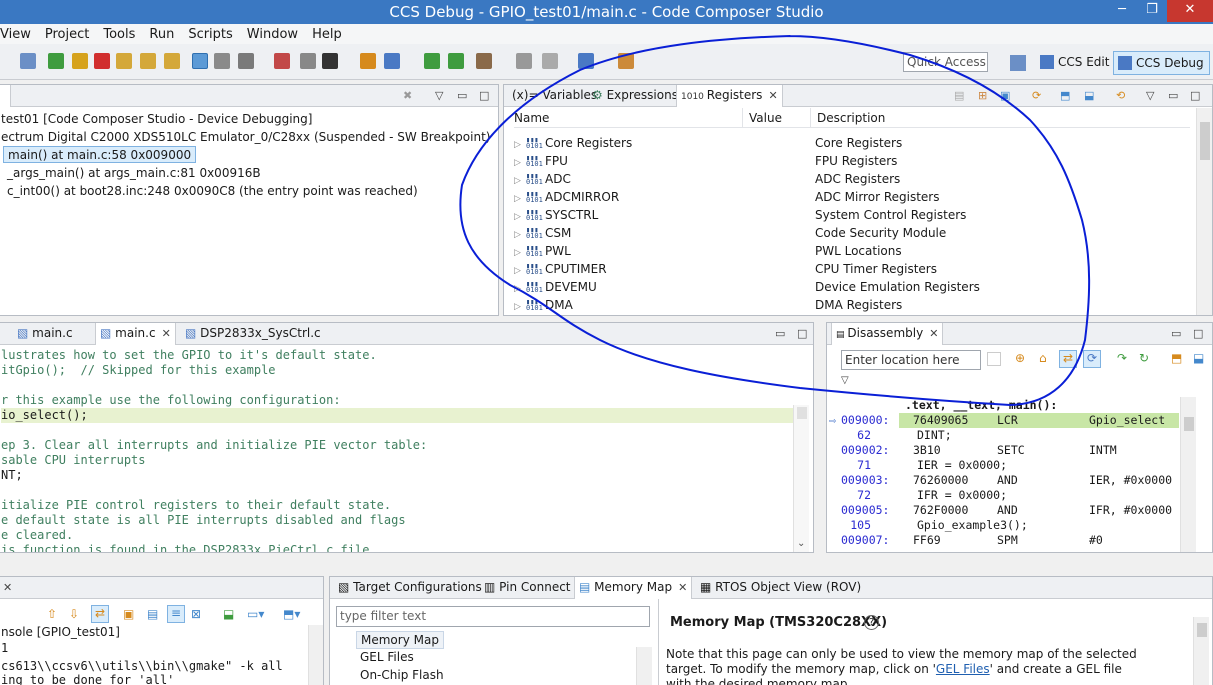 The image size is (1213, 685). Describe the element at coordinates (407, 95) in the screenshot. I see `remove-all-icon: ✖` at that location.